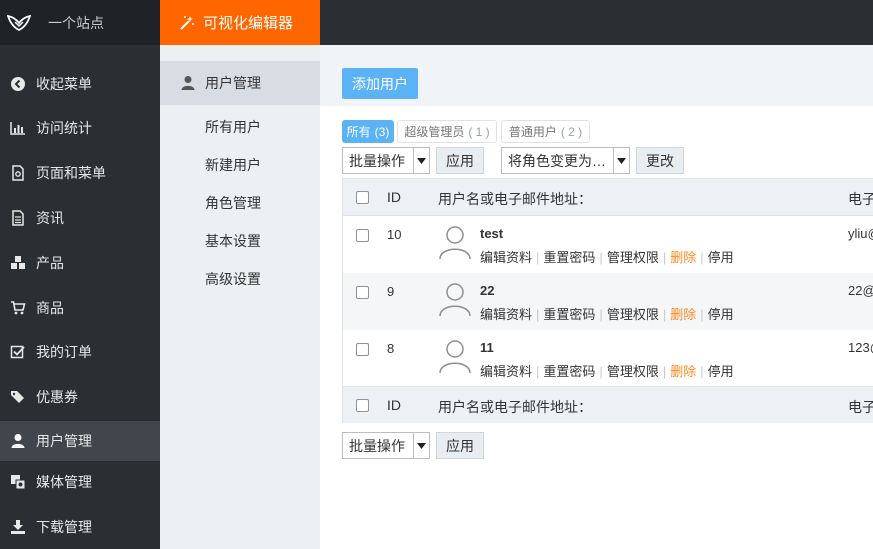 The width and height of the screenshot is (873, 549). What do you see at coordinates (80, 397) in the screenshot?
I see `sidebar-item-coupons: 优惠券` at bounding box center [80, 397].